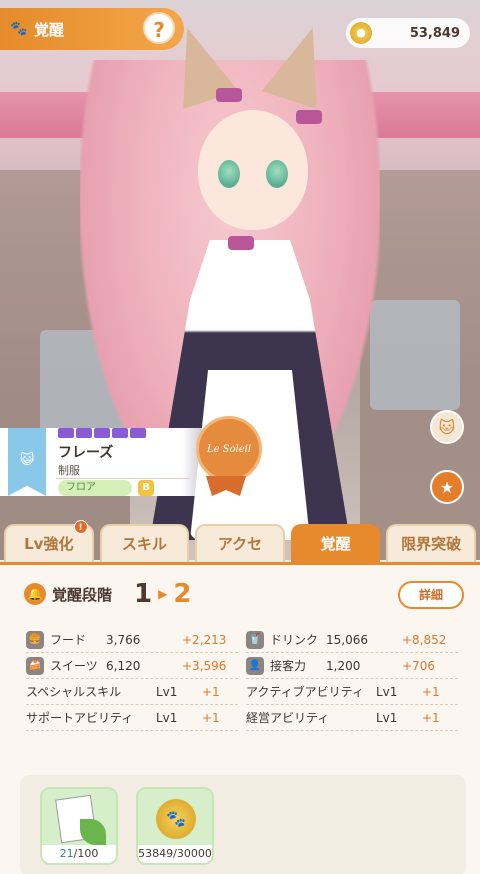 This screenshot has height=874, width=480. I want to click on cat-icon: 🐱, so click(447, 427).